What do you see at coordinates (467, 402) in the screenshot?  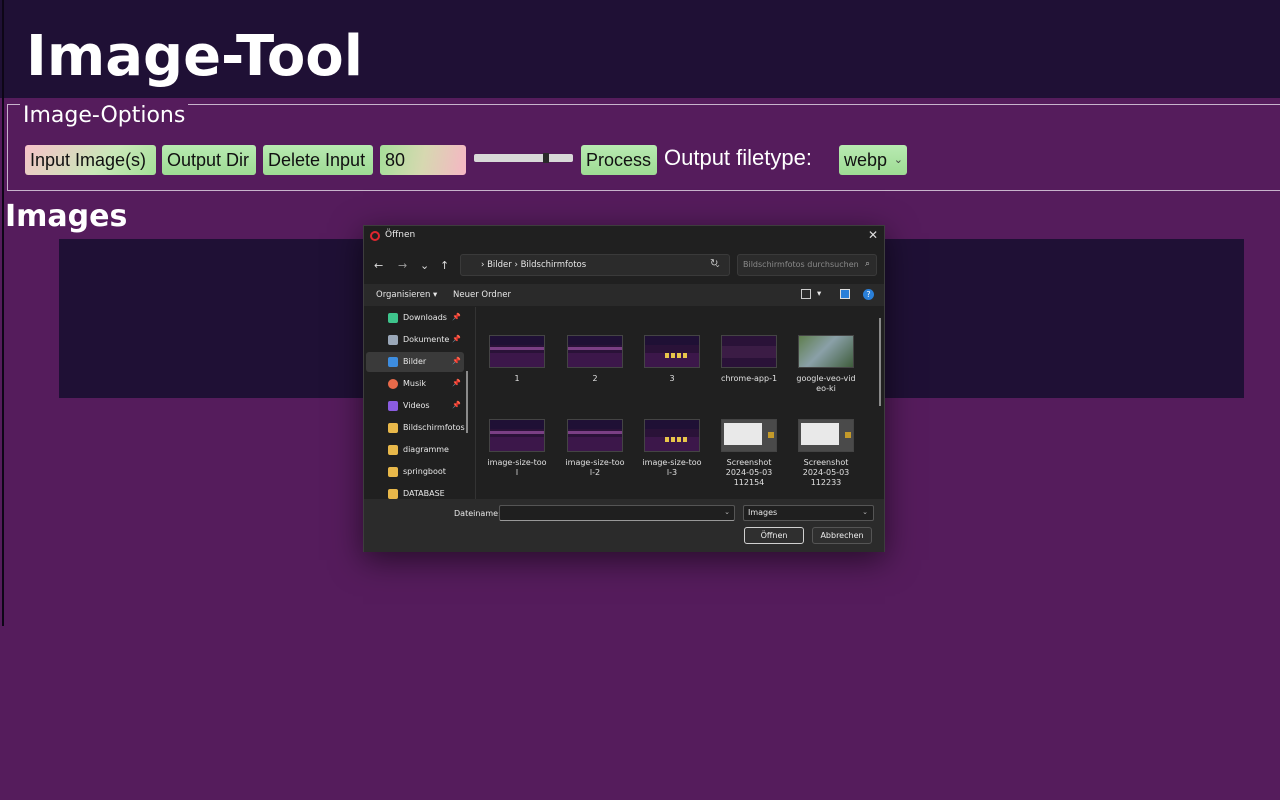 I see `sidebar-scrollbar` at bounding box center [467, 402].